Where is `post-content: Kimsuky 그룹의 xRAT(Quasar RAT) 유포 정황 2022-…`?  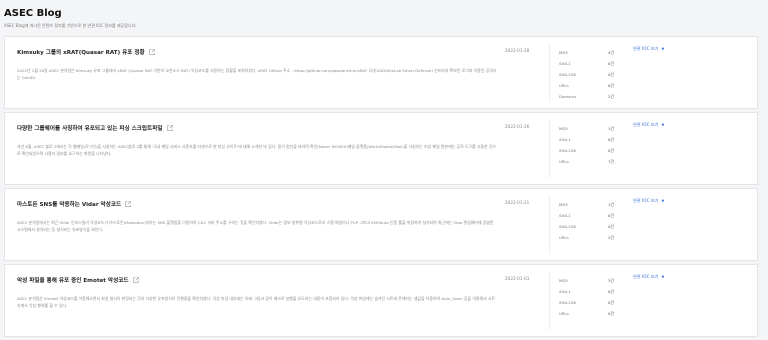 post-content: Kimsuky 그룹의 xRAT(Quasar RAT) 유포 정황 2022-… is located at coordinates (284, 72).